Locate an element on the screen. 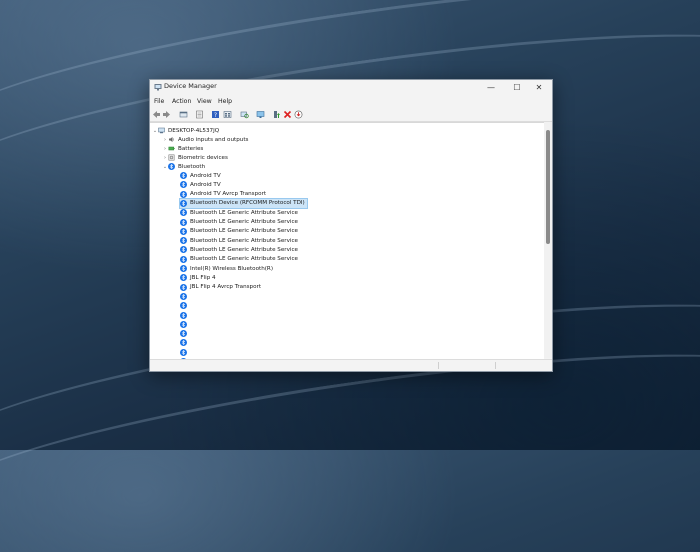  forward-icon is located at coordinates (166, 114).